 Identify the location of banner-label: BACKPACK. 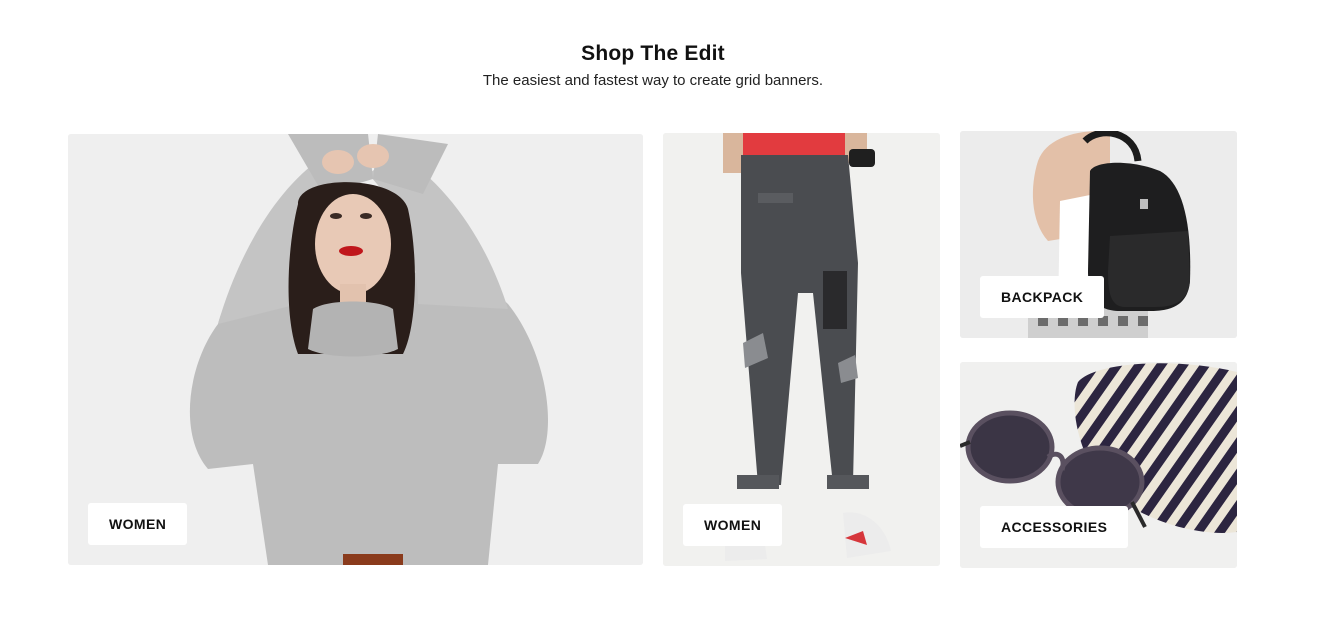
(1042, 297).